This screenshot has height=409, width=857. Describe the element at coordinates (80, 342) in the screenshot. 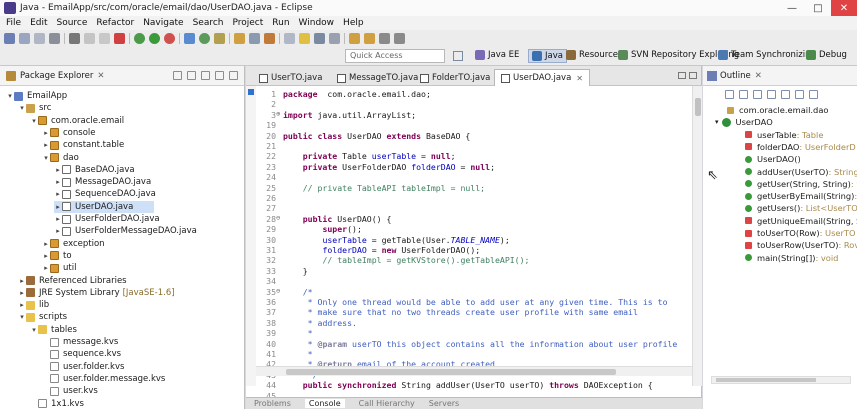

I see `tree-item: message.kvs` at that location.